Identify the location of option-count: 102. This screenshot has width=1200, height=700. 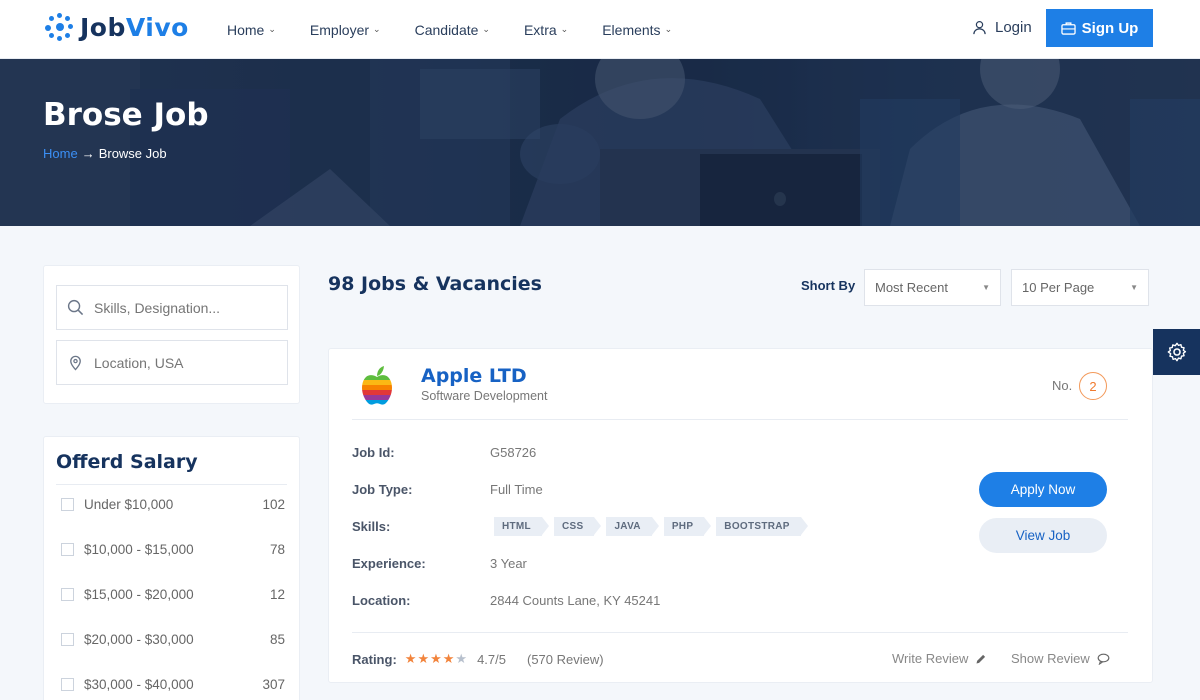
(273, 504).